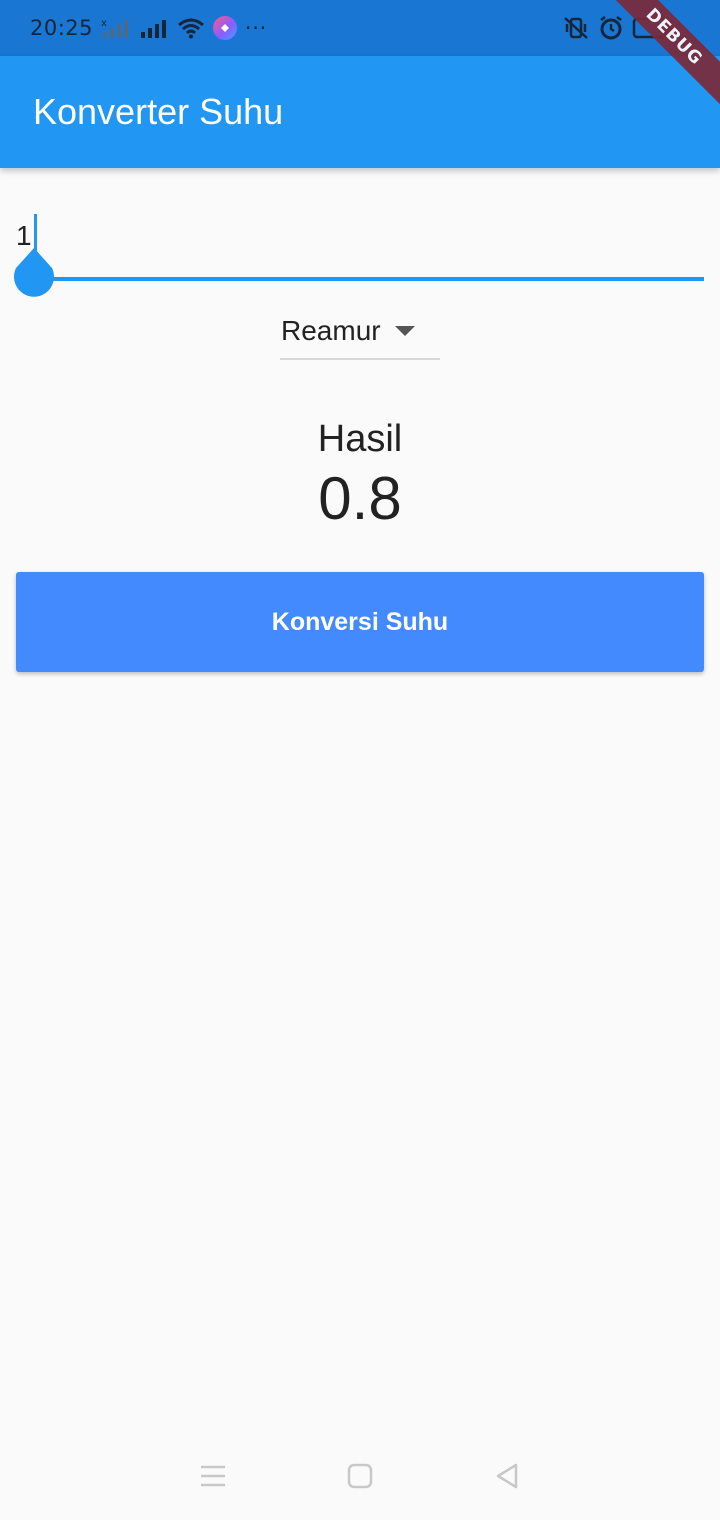 Image resolution: width=720 pixels, height=1520 pixels. Describe the element at coordinates (360, 279) in the screenshot. I see `input-underline` at that location.